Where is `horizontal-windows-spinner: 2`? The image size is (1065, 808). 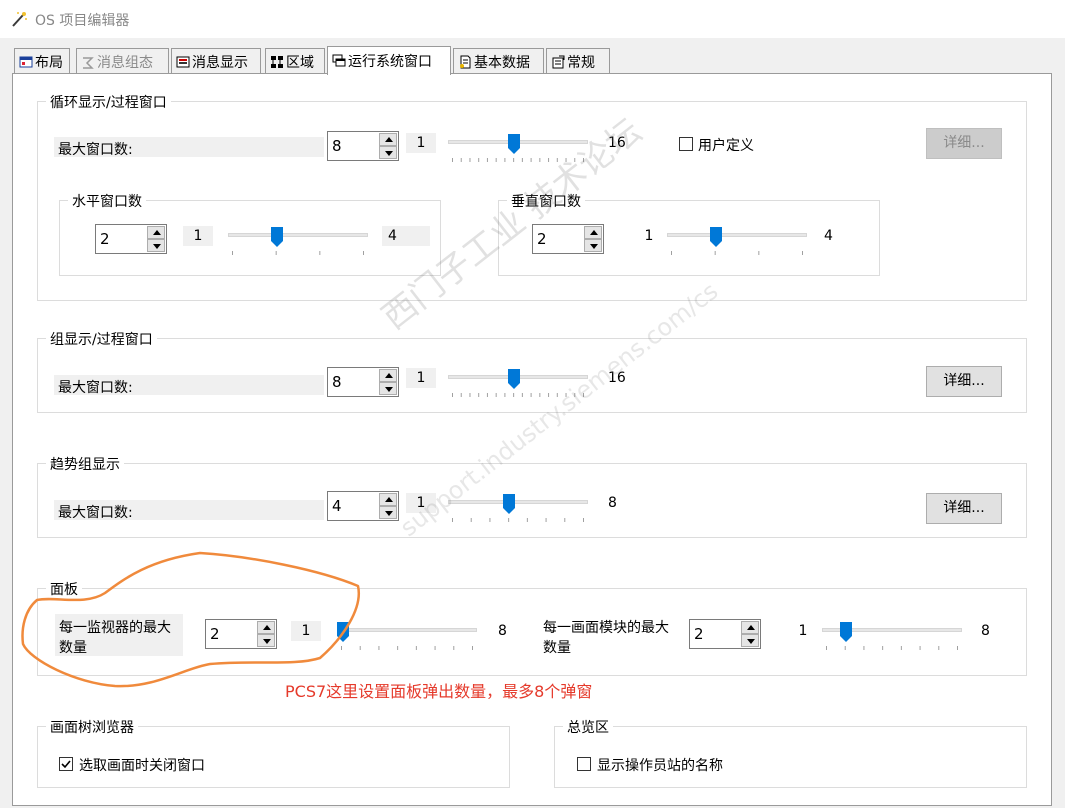 horizontal-windows-spinner: 2 is located at coordinates (131, 239).